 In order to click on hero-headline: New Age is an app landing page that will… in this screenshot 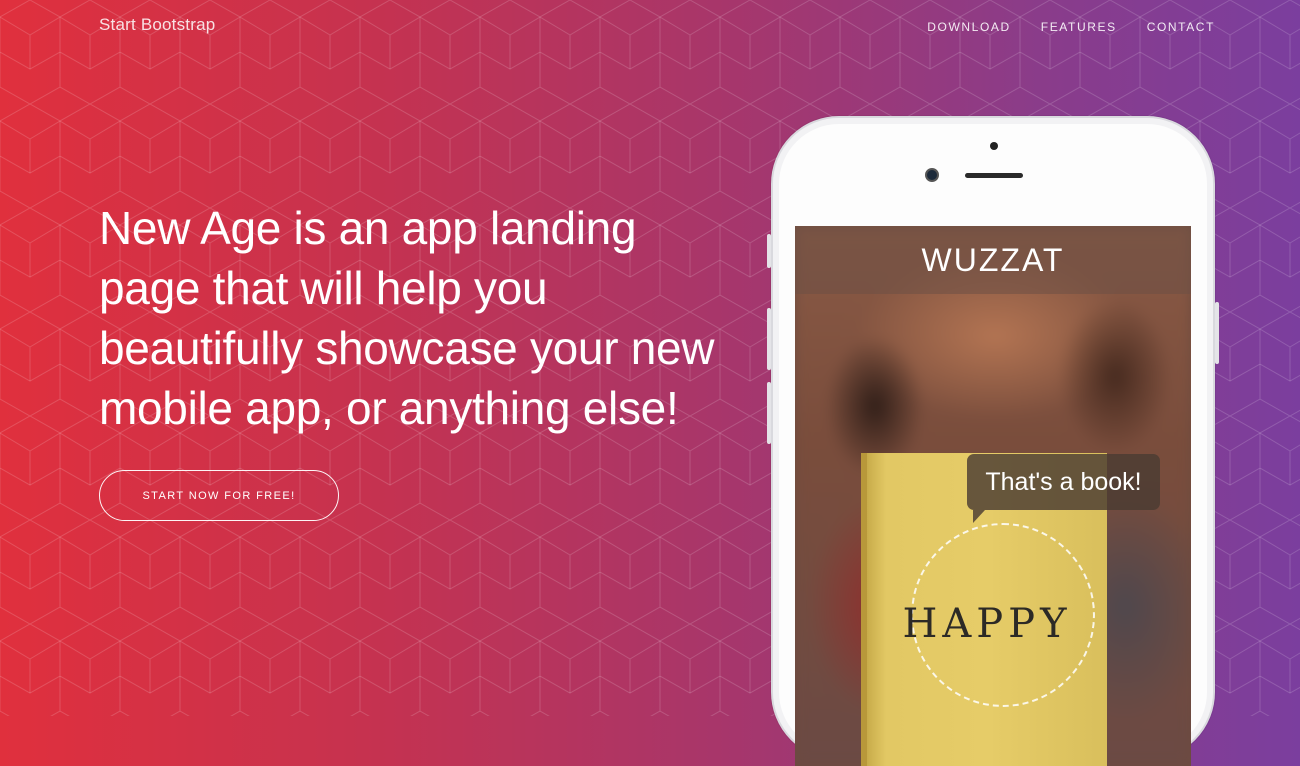, I will do `click(407, 318)`.